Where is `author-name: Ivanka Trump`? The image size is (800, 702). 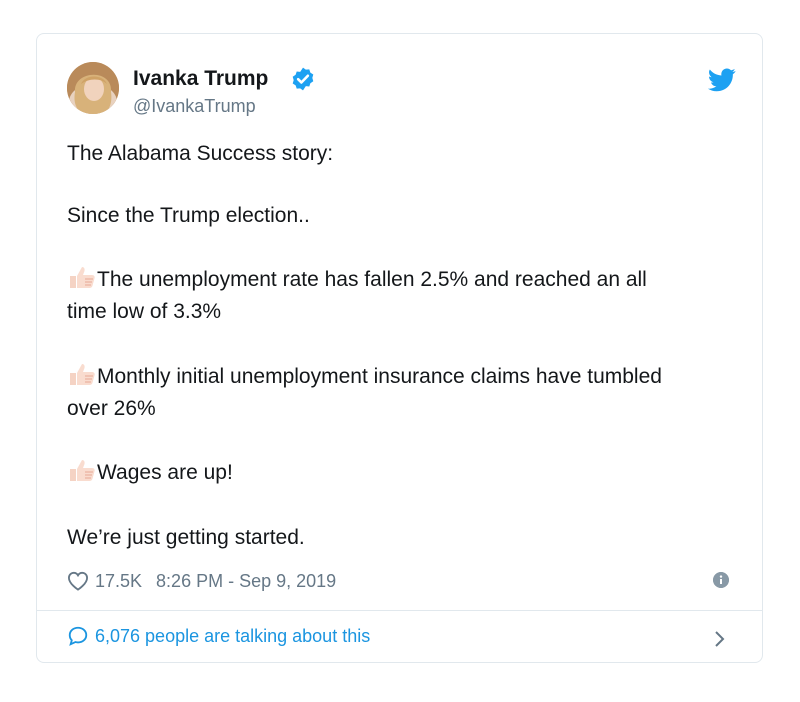
author-name: Ivanka Trump is located at coordinates (200, 79).